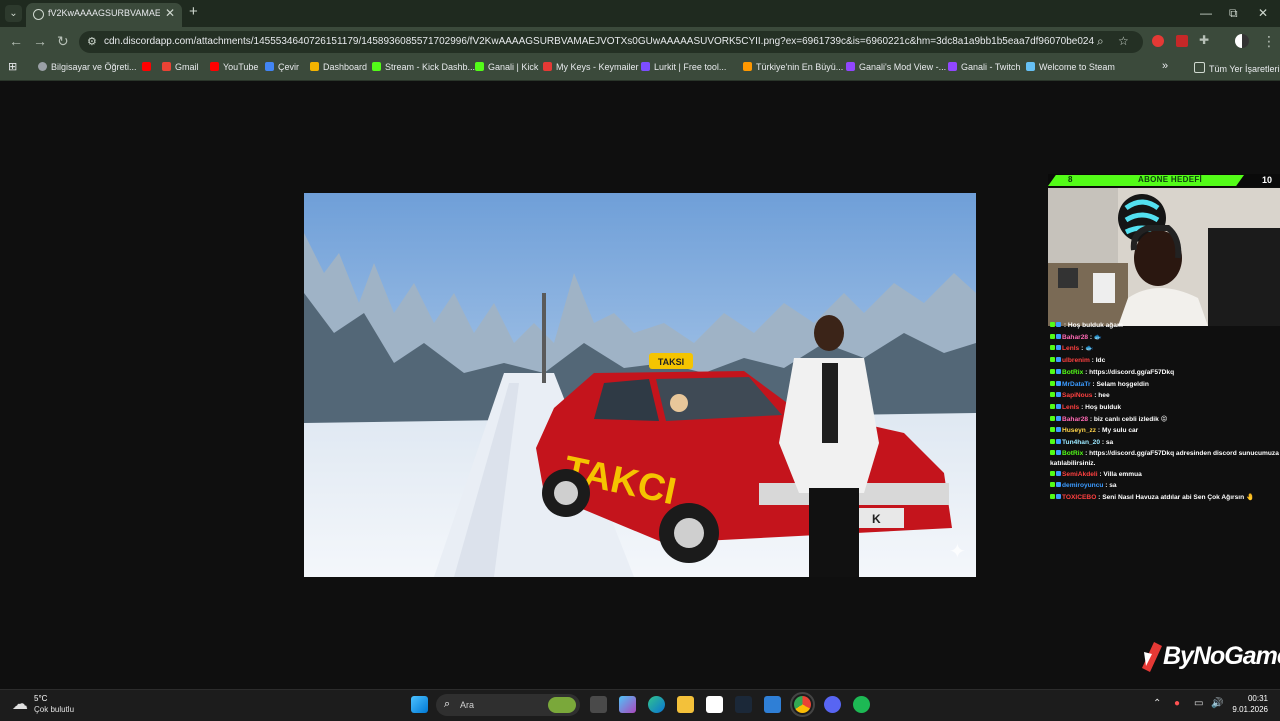 This screenshot has height=721, width=1280. I want to click on discord-icon, so click(832, 704).